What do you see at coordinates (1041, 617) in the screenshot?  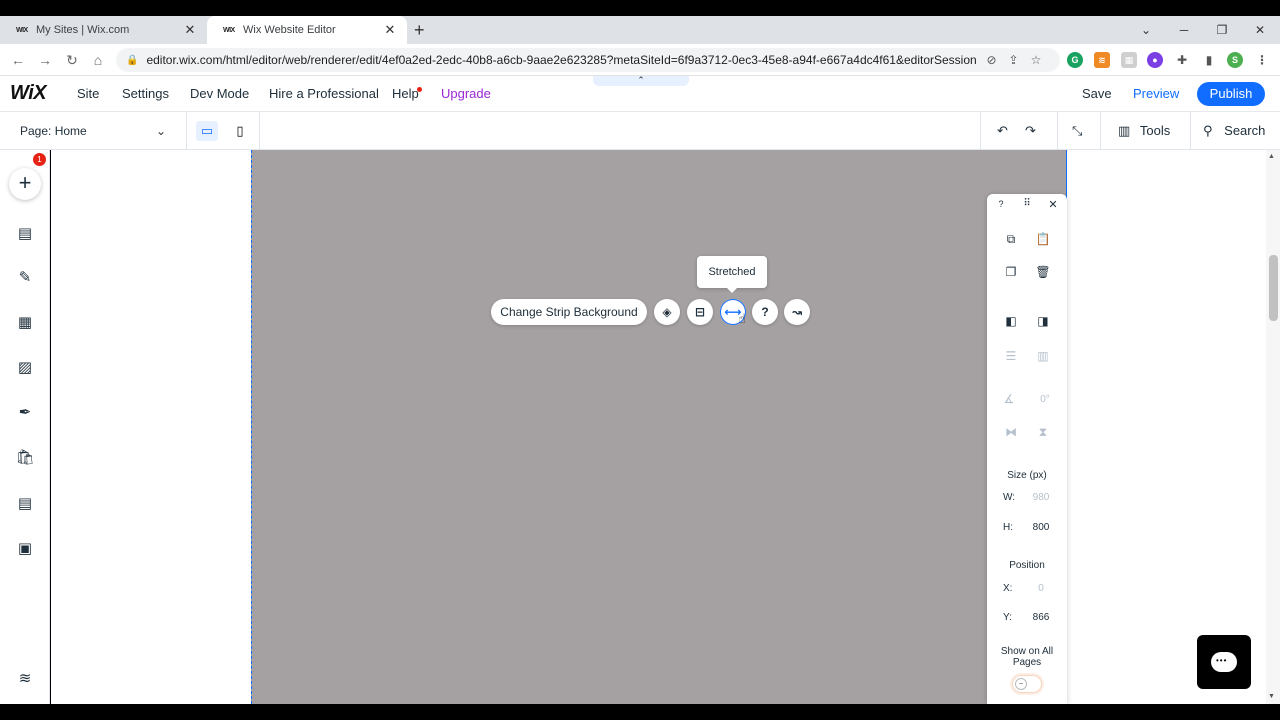 I see `y-field: 866` at bounding box center [1041, 617].